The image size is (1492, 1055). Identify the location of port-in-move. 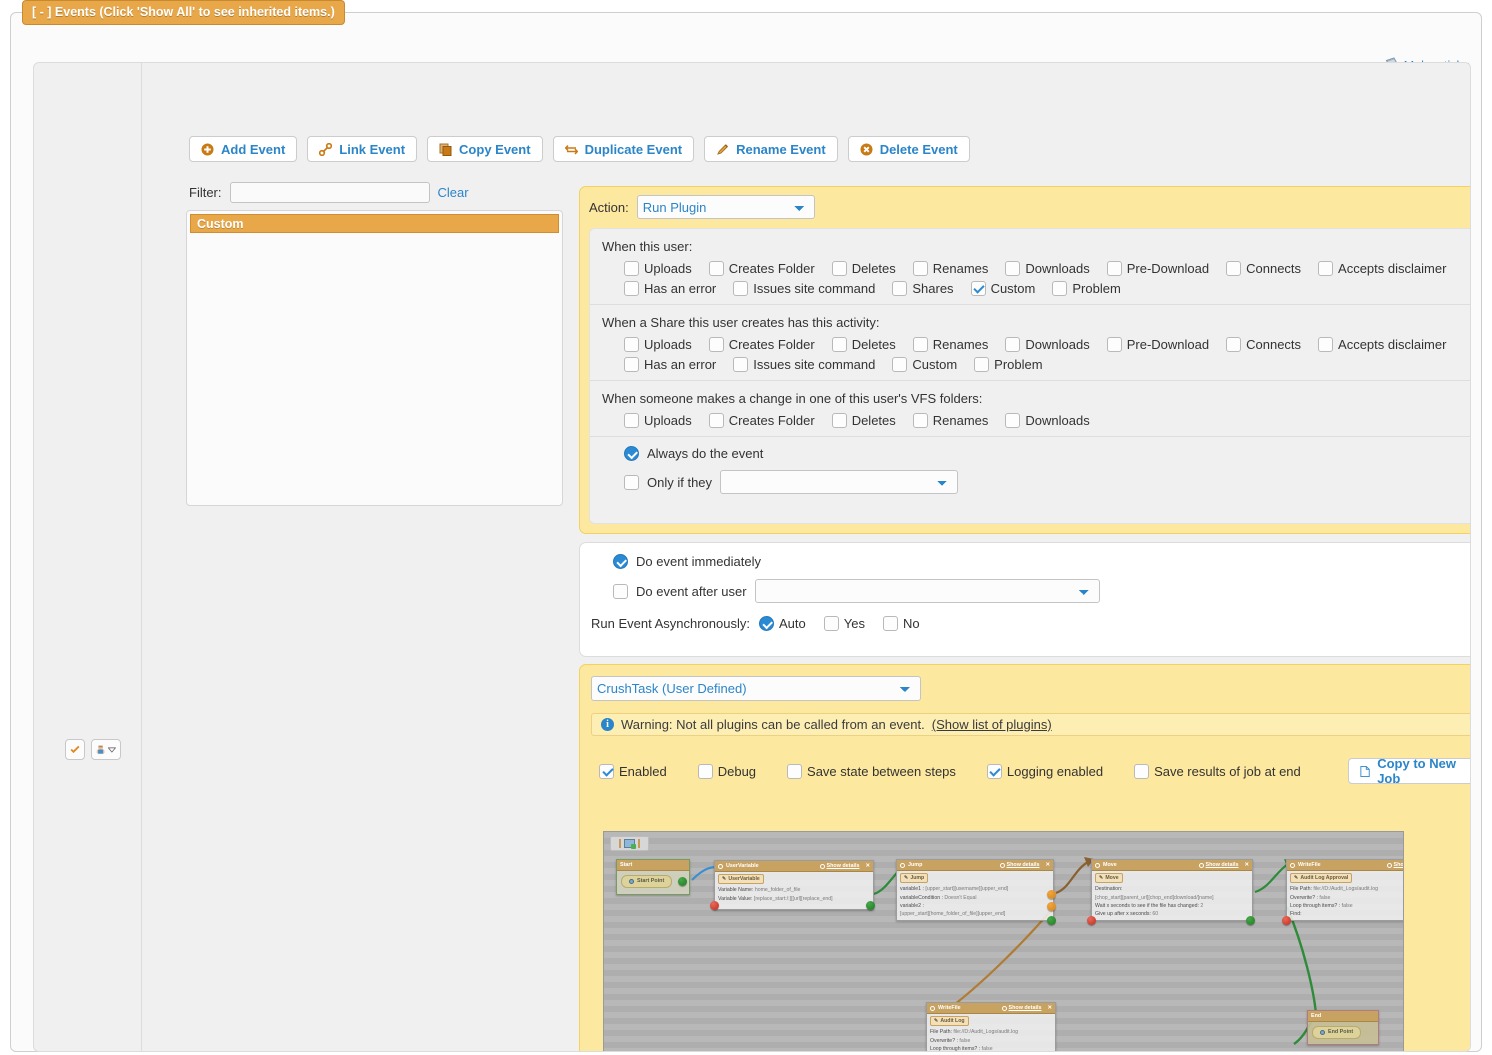
(1091, 920).